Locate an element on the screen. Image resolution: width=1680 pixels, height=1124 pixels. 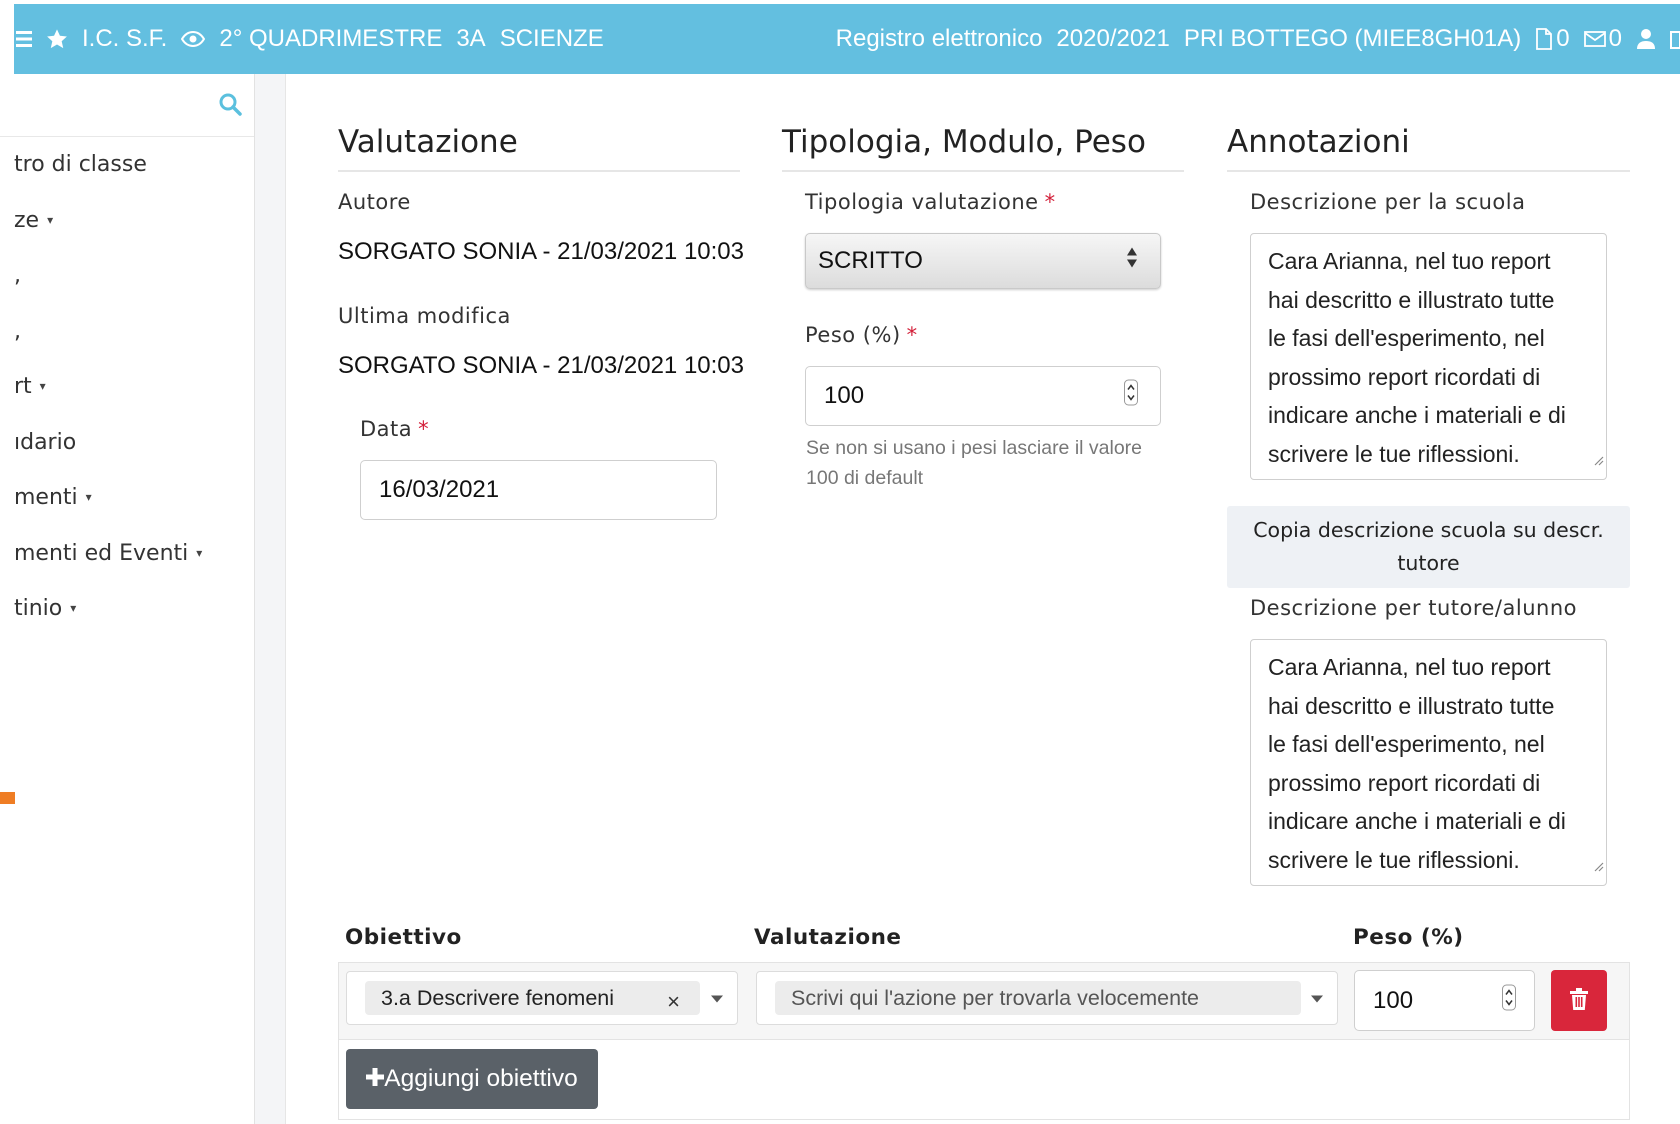
tipologia-selected-value: SCRITTO is located at coordinates (870, 260).